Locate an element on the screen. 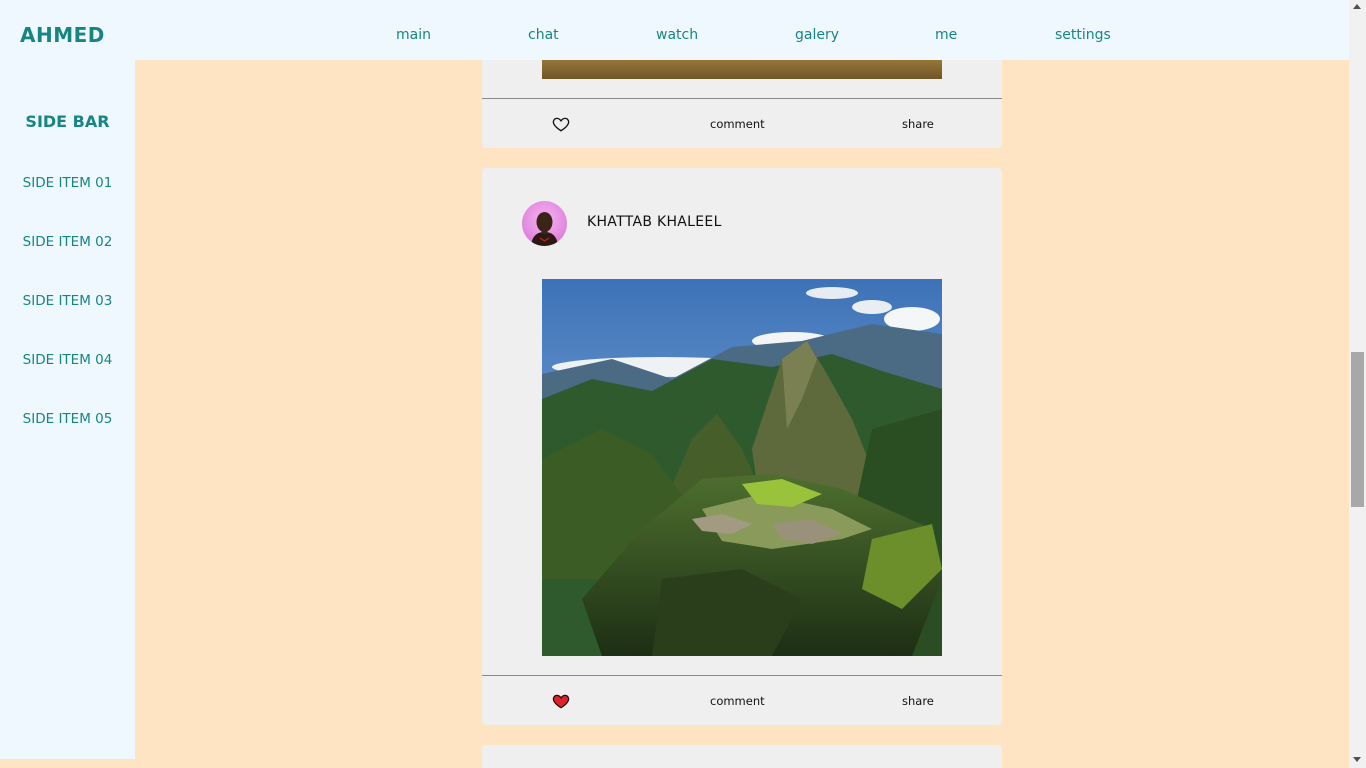 This screenshot has width=1366, height=768. post-author-name: KHATTAB KHALEEL is located at coordinates (654, 222).